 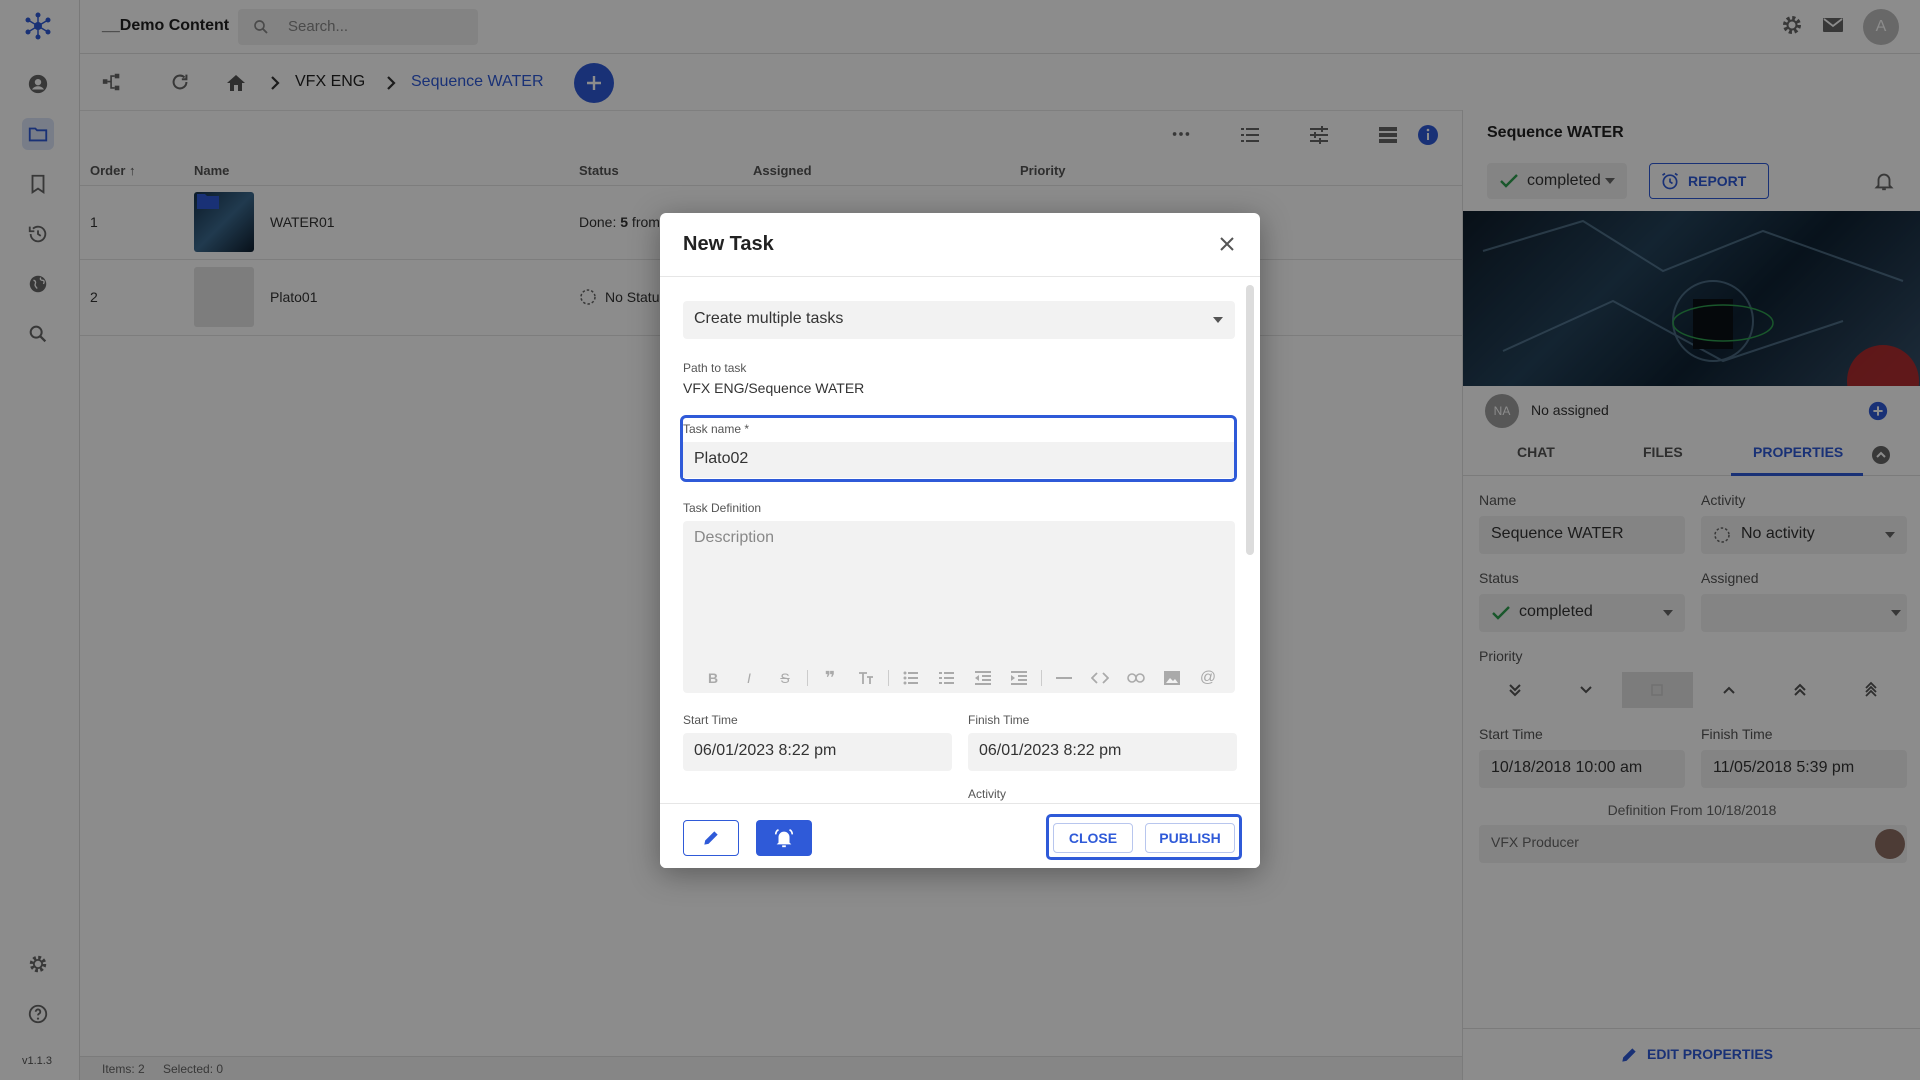 What do you see at coordinates (774, 388) in the screenshot?
I see `path-value: VFX ENG/Sequence WATER` at bounding box center [774, 388].